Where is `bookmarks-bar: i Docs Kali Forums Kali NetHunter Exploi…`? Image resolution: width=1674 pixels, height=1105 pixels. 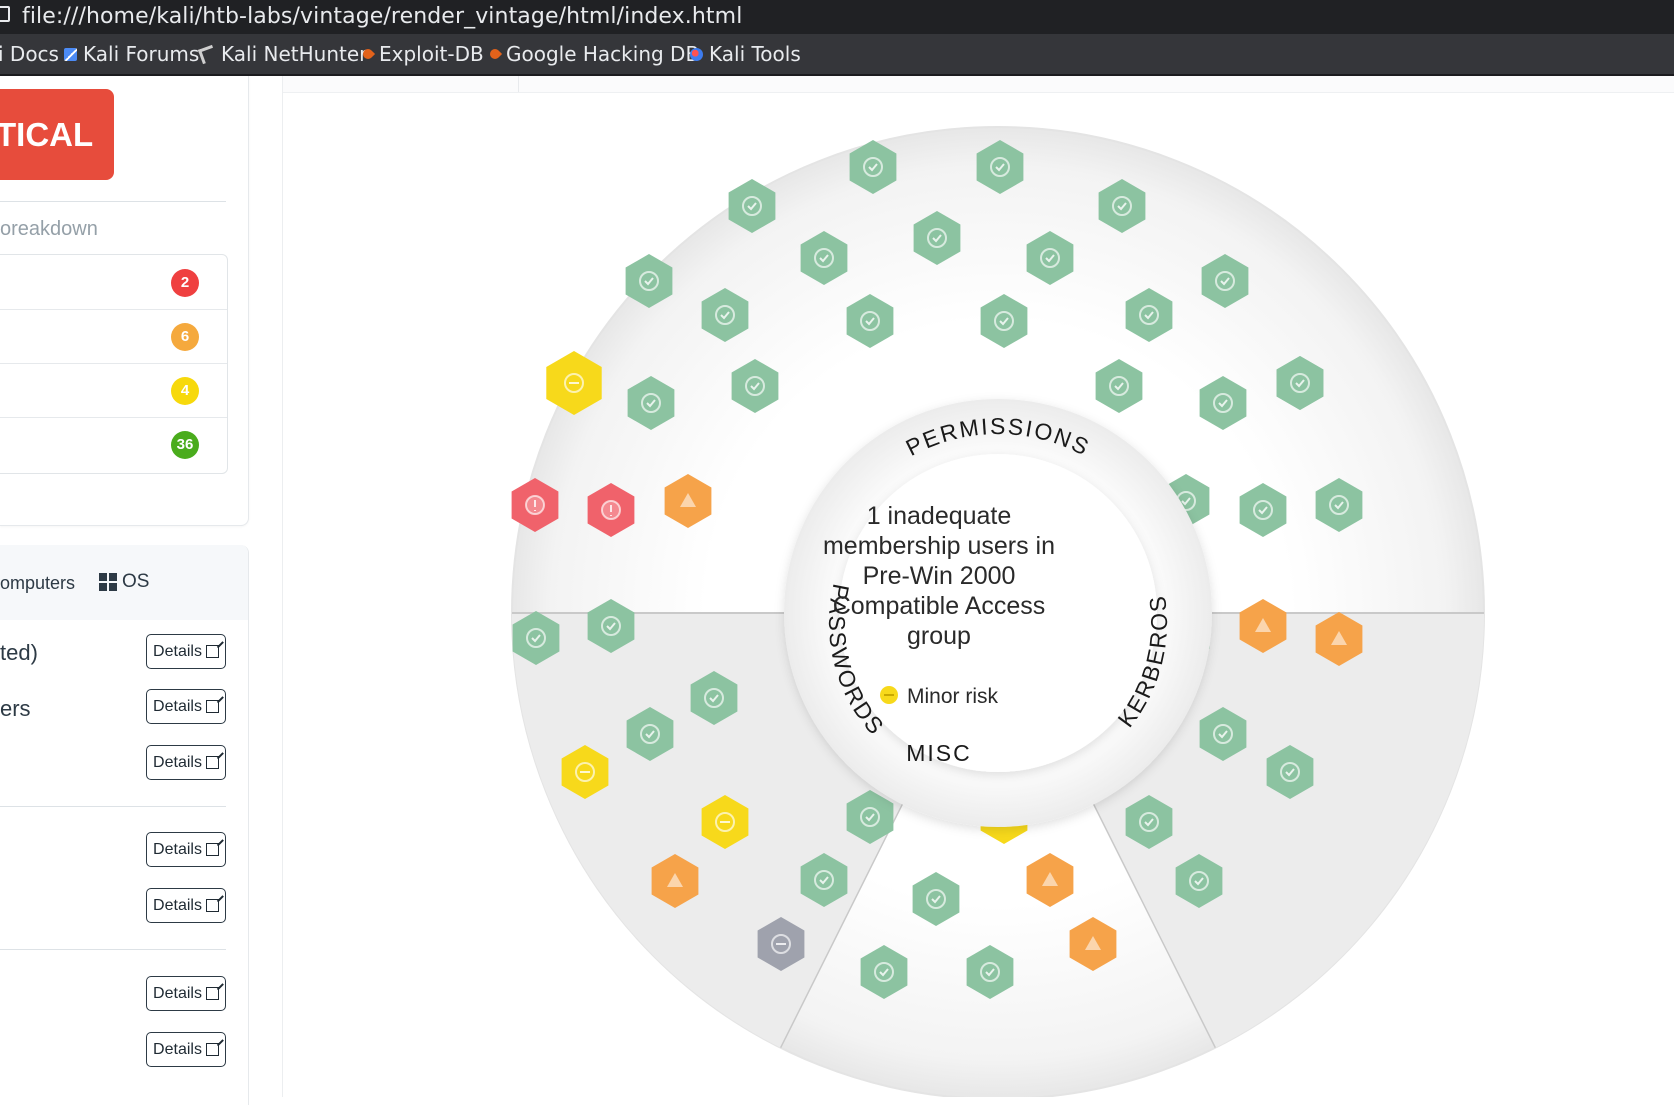
bookmarks-bar: i Docs Kali Forums Kali NetHunter Exploi… is located at coordinates (837, 55).